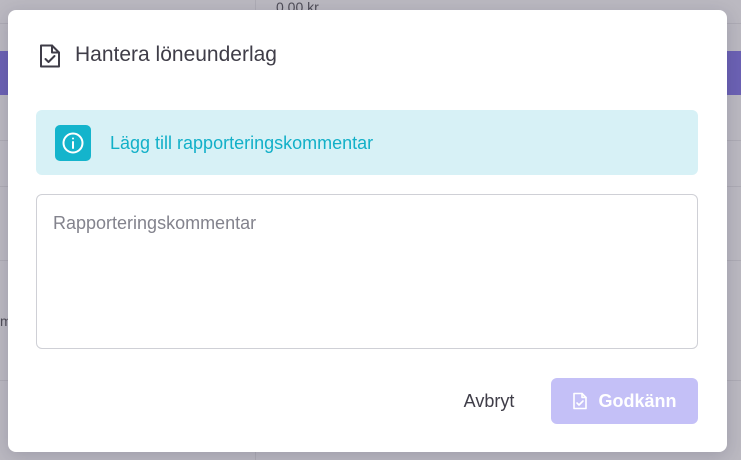 Image resolution: width=741 pixels, height=460 pixels. What do you see at coordinates (73, 143) in the screenshot?
I see `info-circle-icon` at bounding box center [73, 143].